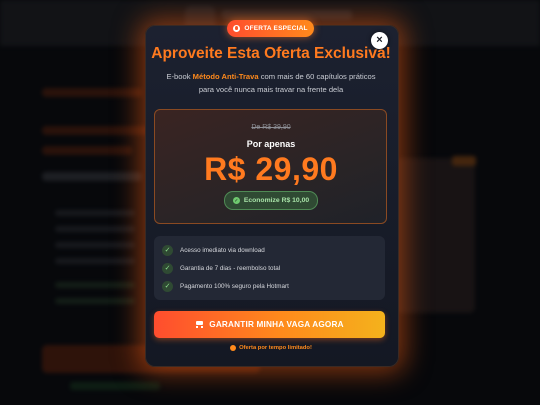 The image size is (540, 405). I want to click on benefit-item: ✓ Pagamento 100% seguro pela Hotmart, so click(225, 286).